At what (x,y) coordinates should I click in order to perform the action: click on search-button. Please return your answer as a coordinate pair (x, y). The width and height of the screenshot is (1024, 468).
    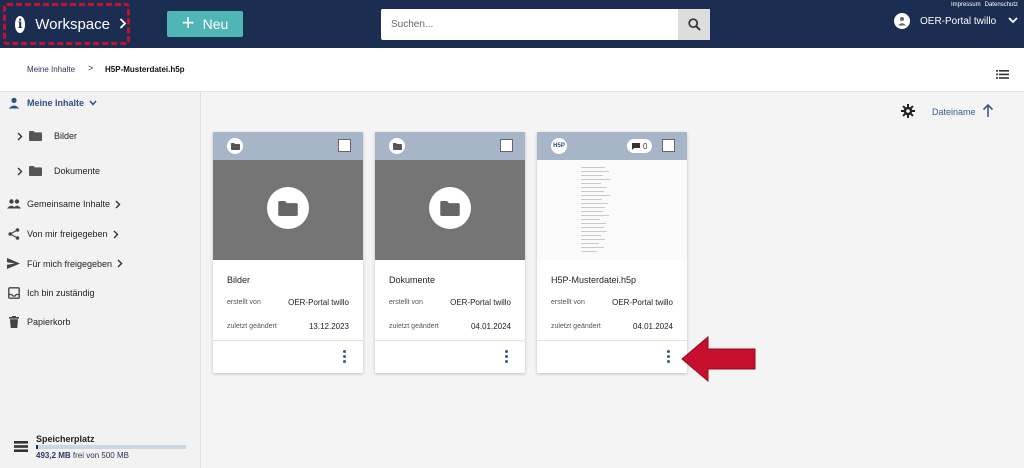
    Looking at the image, I should click on (694, 24).